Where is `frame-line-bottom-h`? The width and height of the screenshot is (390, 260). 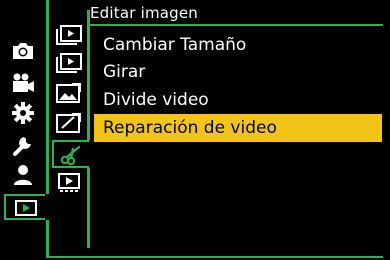
frame-line-bottom-h is located at coordinates (214, 257).